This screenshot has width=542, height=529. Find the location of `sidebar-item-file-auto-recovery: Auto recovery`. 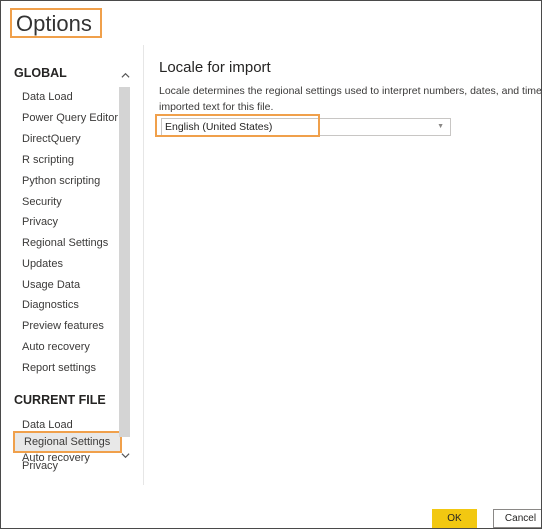

sidebar-item-file-auto-recovery: Auto recovery is located at coordinates (56, 458).